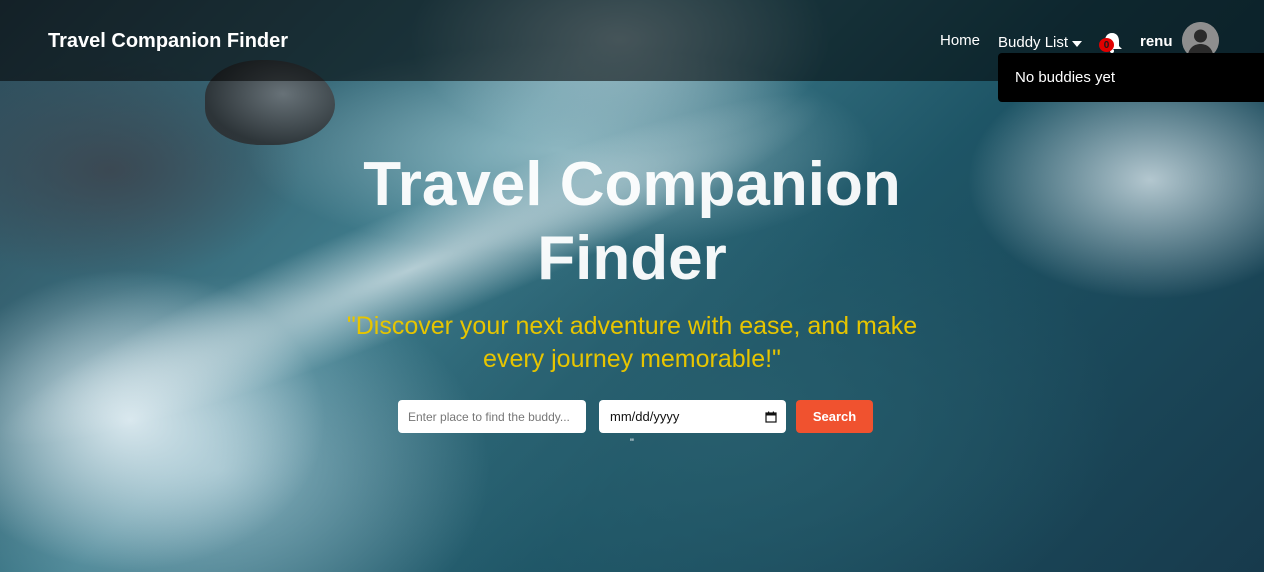  Describe the element at coordinates (960, 40) in the screenshot. I see `nav-home-link: Home` at that location.